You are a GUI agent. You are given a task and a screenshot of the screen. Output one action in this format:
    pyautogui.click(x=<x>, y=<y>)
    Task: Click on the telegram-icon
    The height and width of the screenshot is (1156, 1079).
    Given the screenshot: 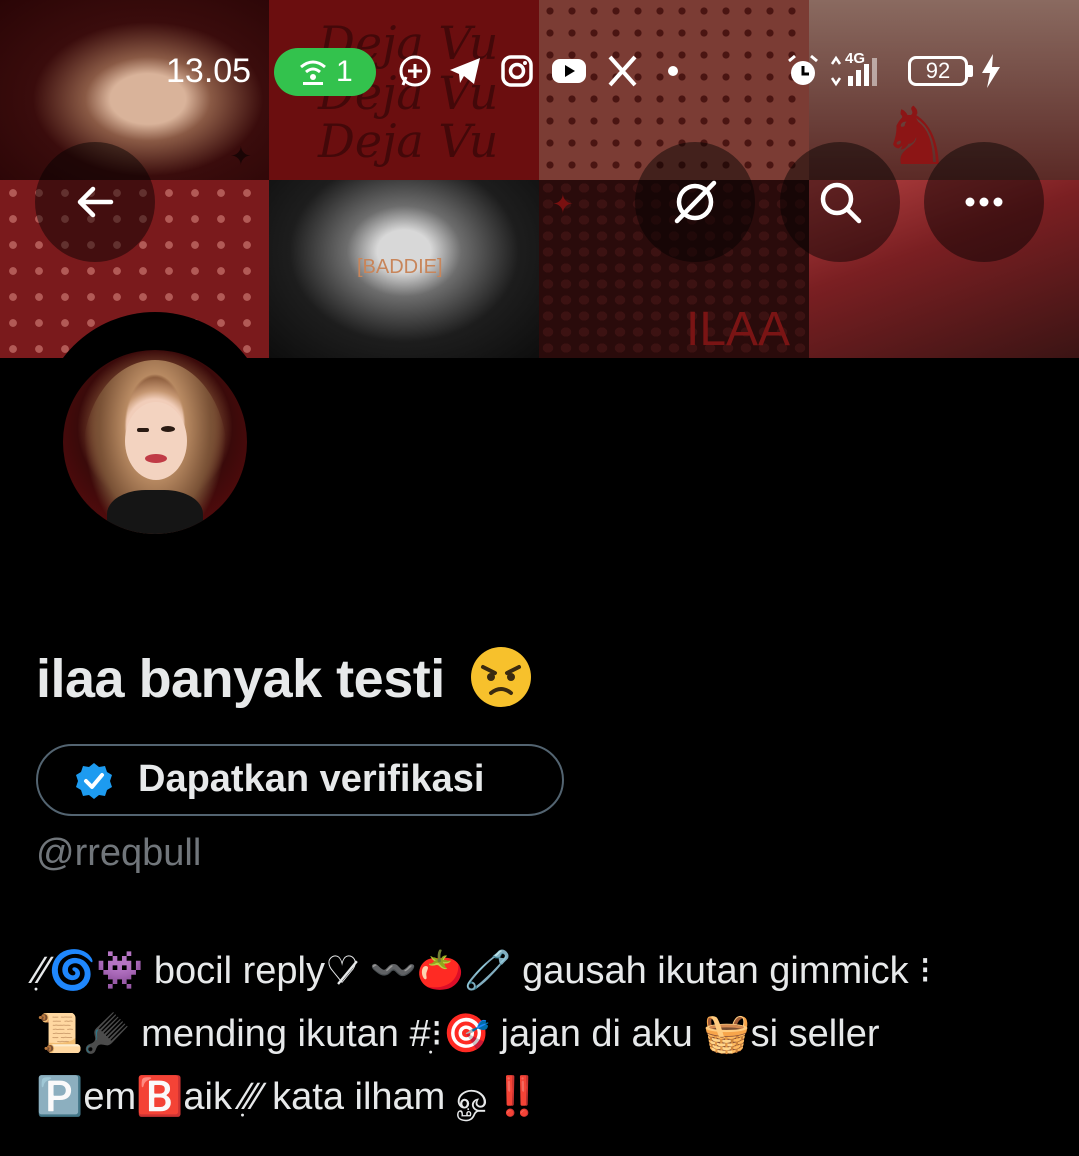 What is the action you would take?
    pyautogui.click(x=465, y=71)
    